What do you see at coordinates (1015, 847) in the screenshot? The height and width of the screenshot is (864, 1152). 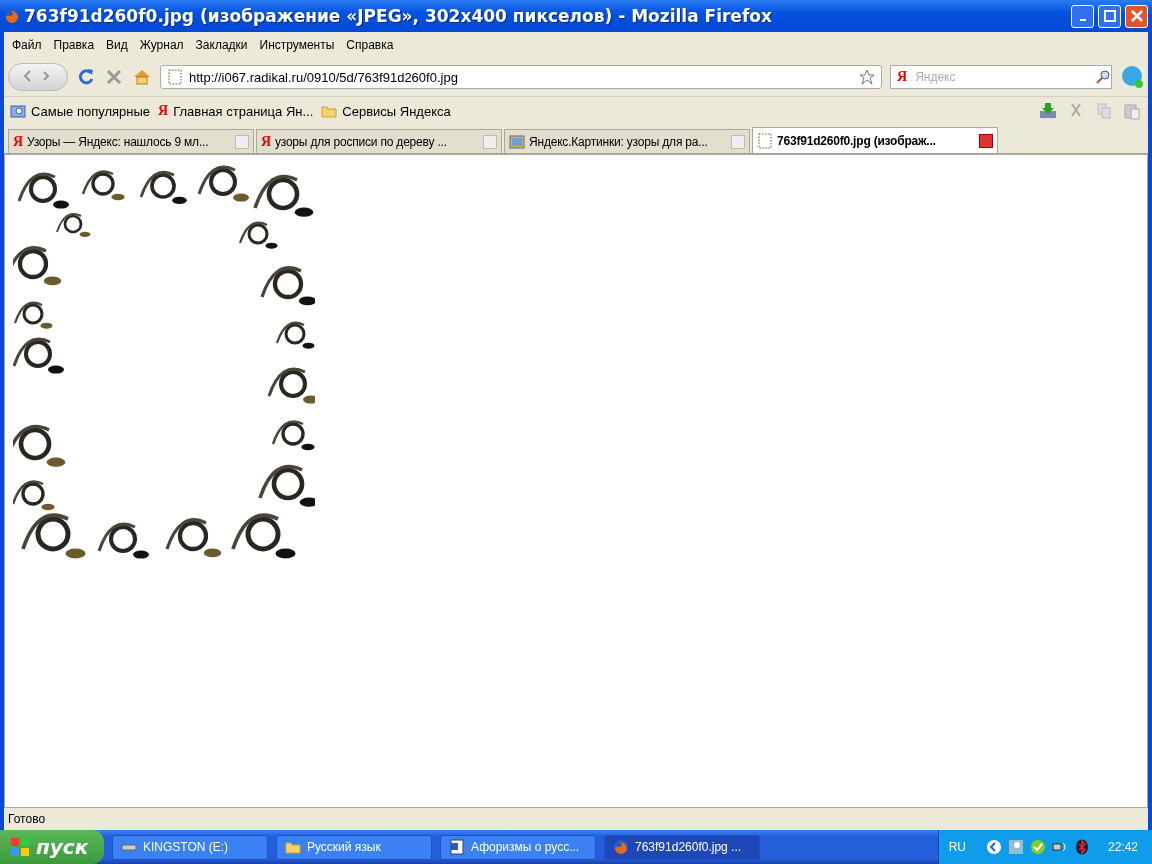 I see `person-icon` at bounding box center [1015, 847].